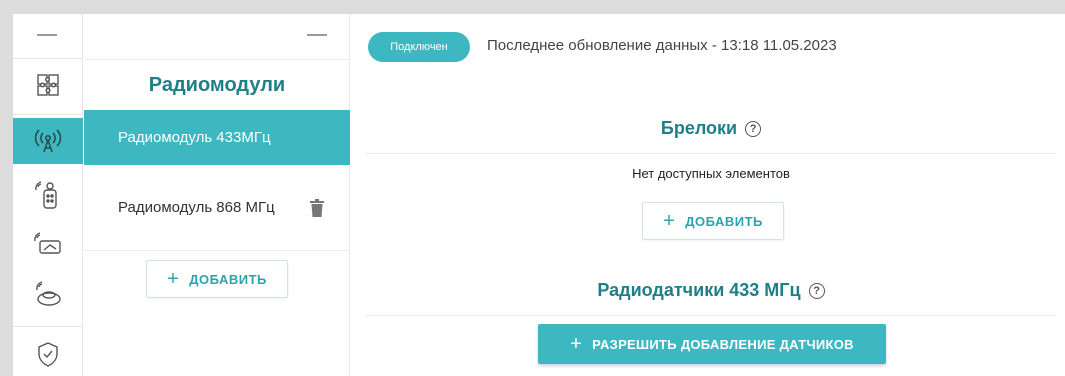 This screenshot has width=1065, height=376. I want to click on section-title-text: Брелоки, so click(699, 128).